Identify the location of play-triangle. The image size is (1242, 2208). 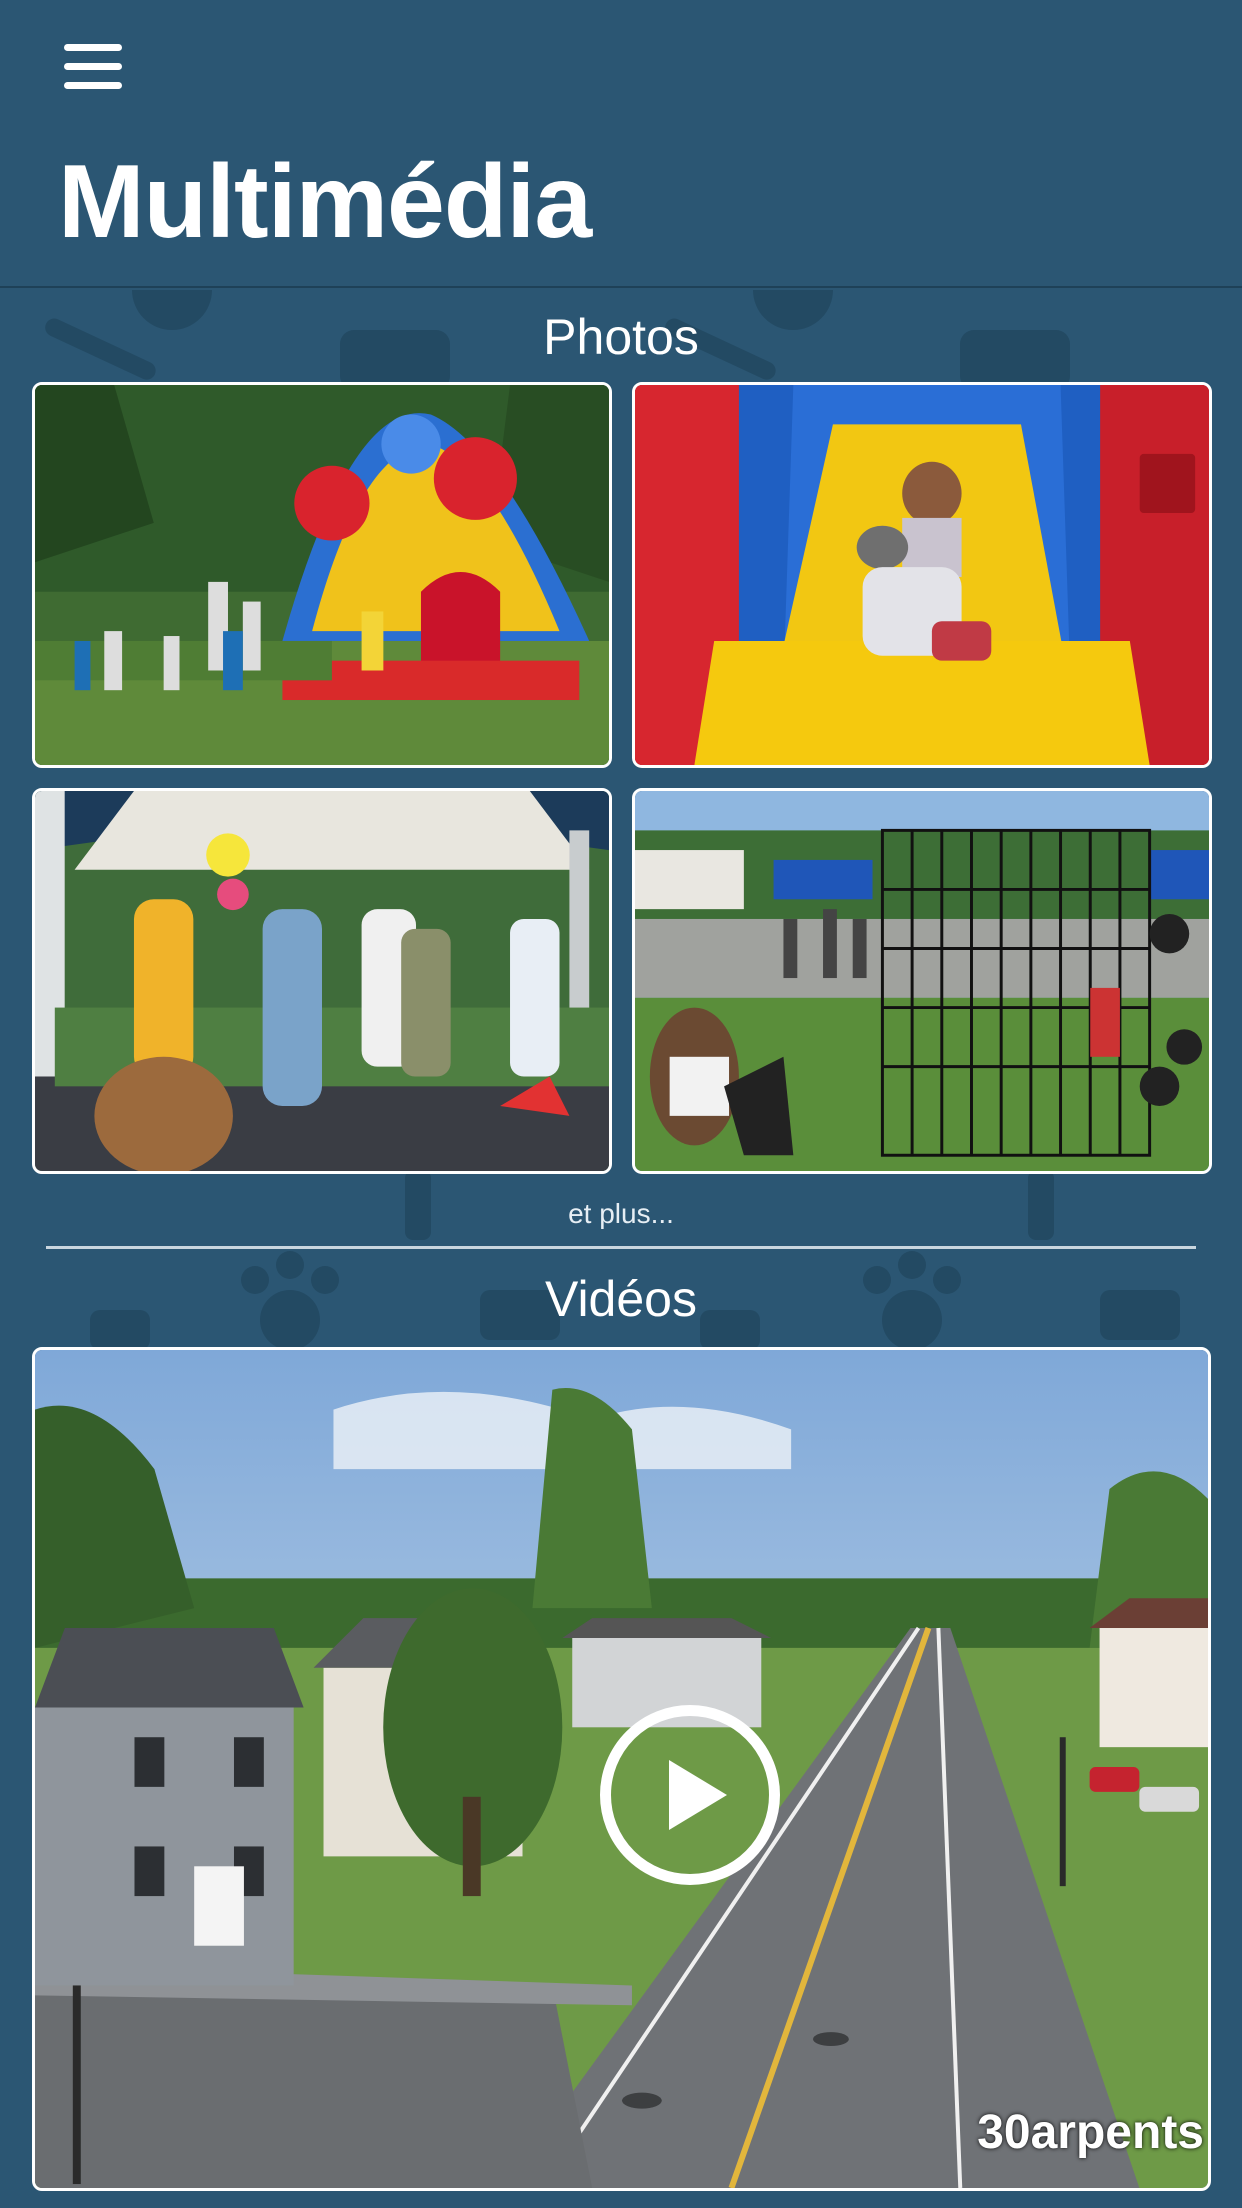
(698, 1795).